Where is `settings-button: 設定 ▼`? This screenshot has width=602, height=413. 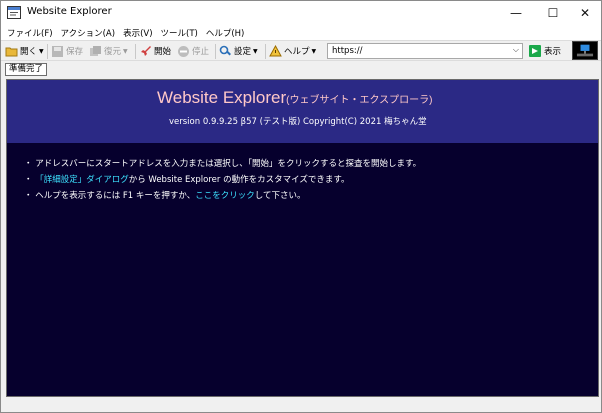 settings-button: 設定 ▼ is located at coordinates (238, 51).